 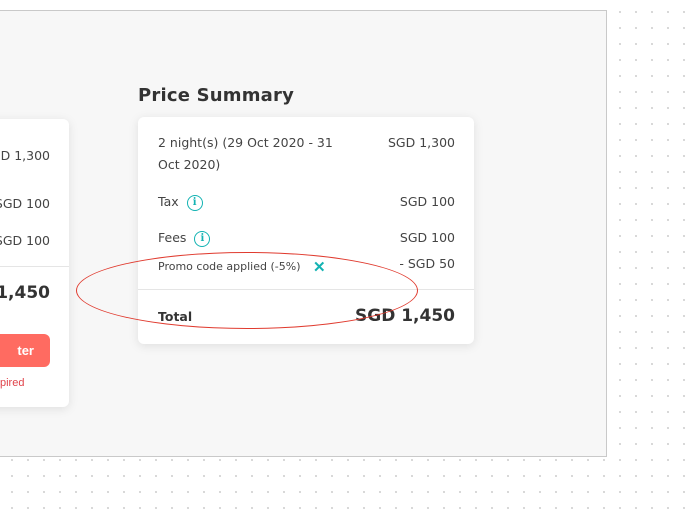 What do you see at coordinates (25, 240) in the screenshot?
I see `left-fees-price: SGD 100` at bounding box center [25, 240].